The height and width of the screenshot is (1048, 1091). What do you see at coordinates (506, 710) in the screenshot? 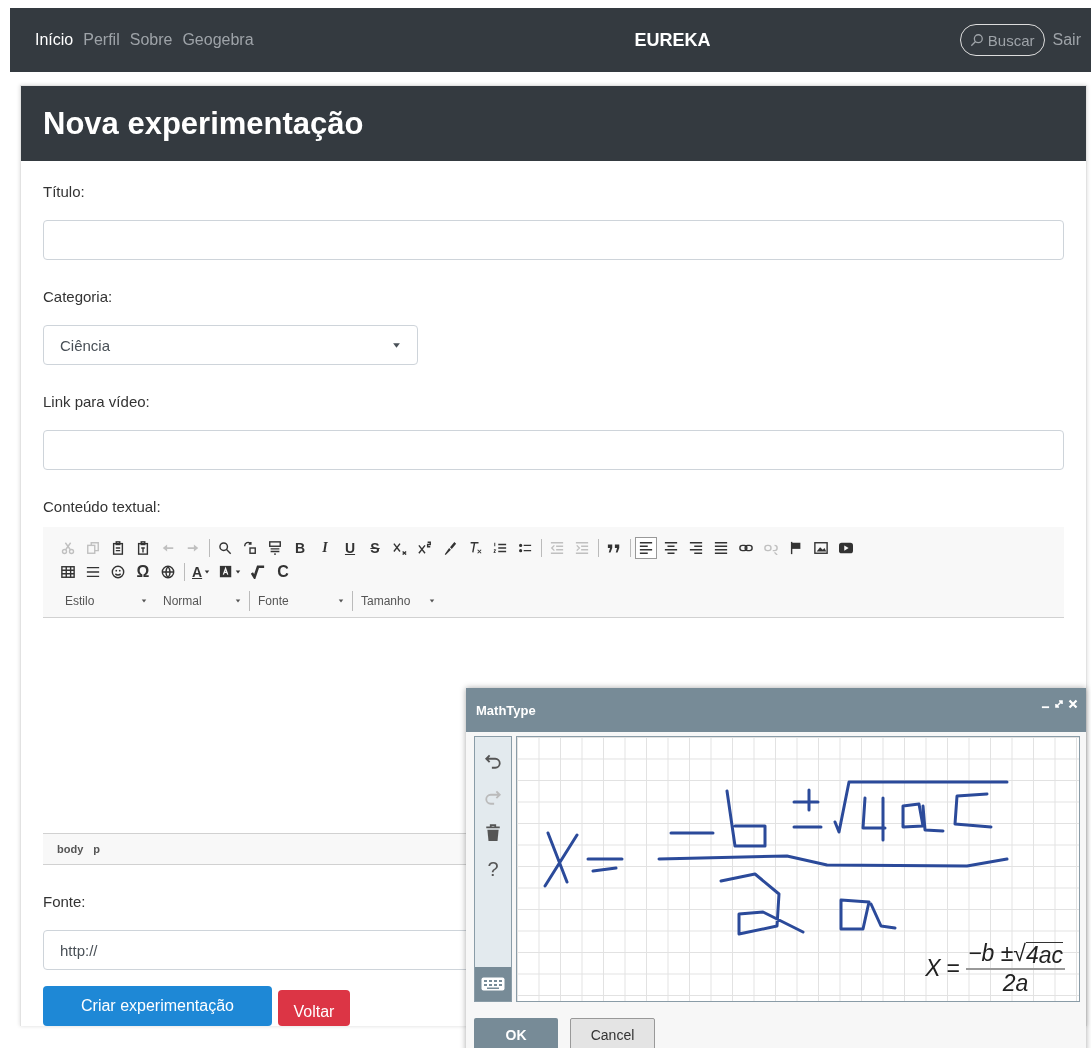
I see `dialog-title: MathType` at bounding box center [506, 710].